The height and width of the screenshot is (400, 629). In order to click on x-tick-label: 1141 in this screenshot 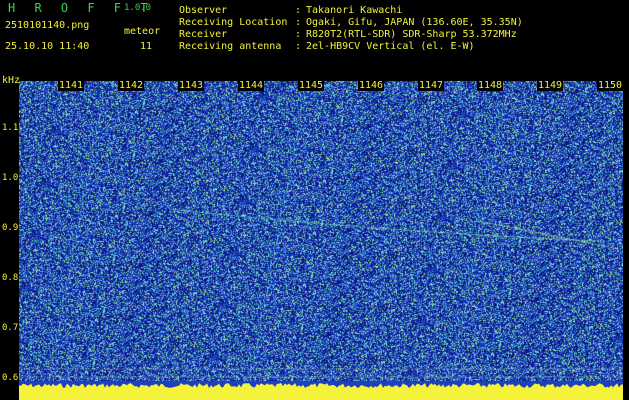, I will do `click(71, 85)`.